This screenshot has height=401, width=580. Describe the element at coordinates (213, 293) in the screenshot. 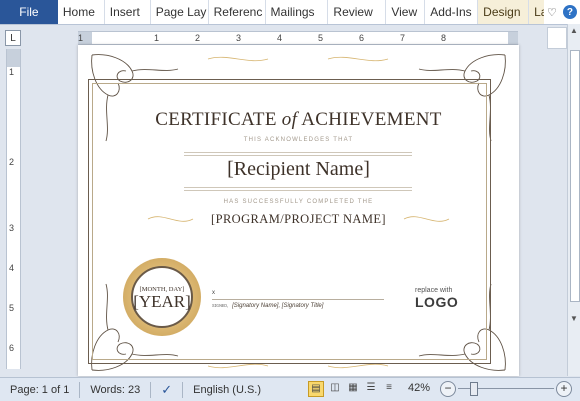

I see `signature-mark: x` at that location.